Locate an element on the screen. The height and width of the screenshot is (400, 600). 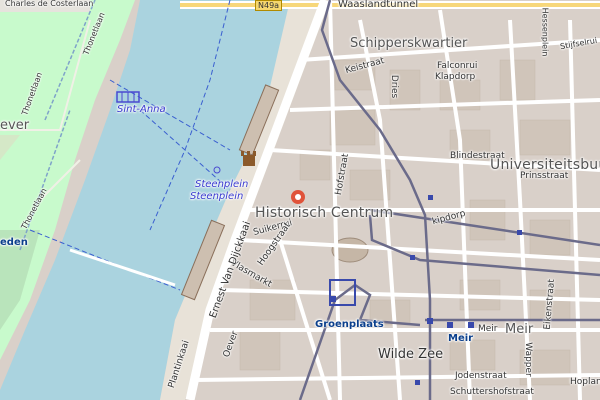
label-ever: ever is located at coordinates (15, 125).